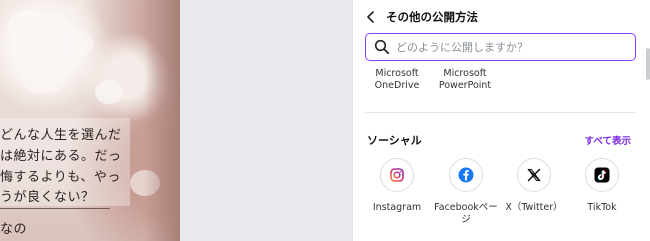 This screenshot has height=241, width=650. I want to click on share-tiktok: TikTok, so click(602, 186).